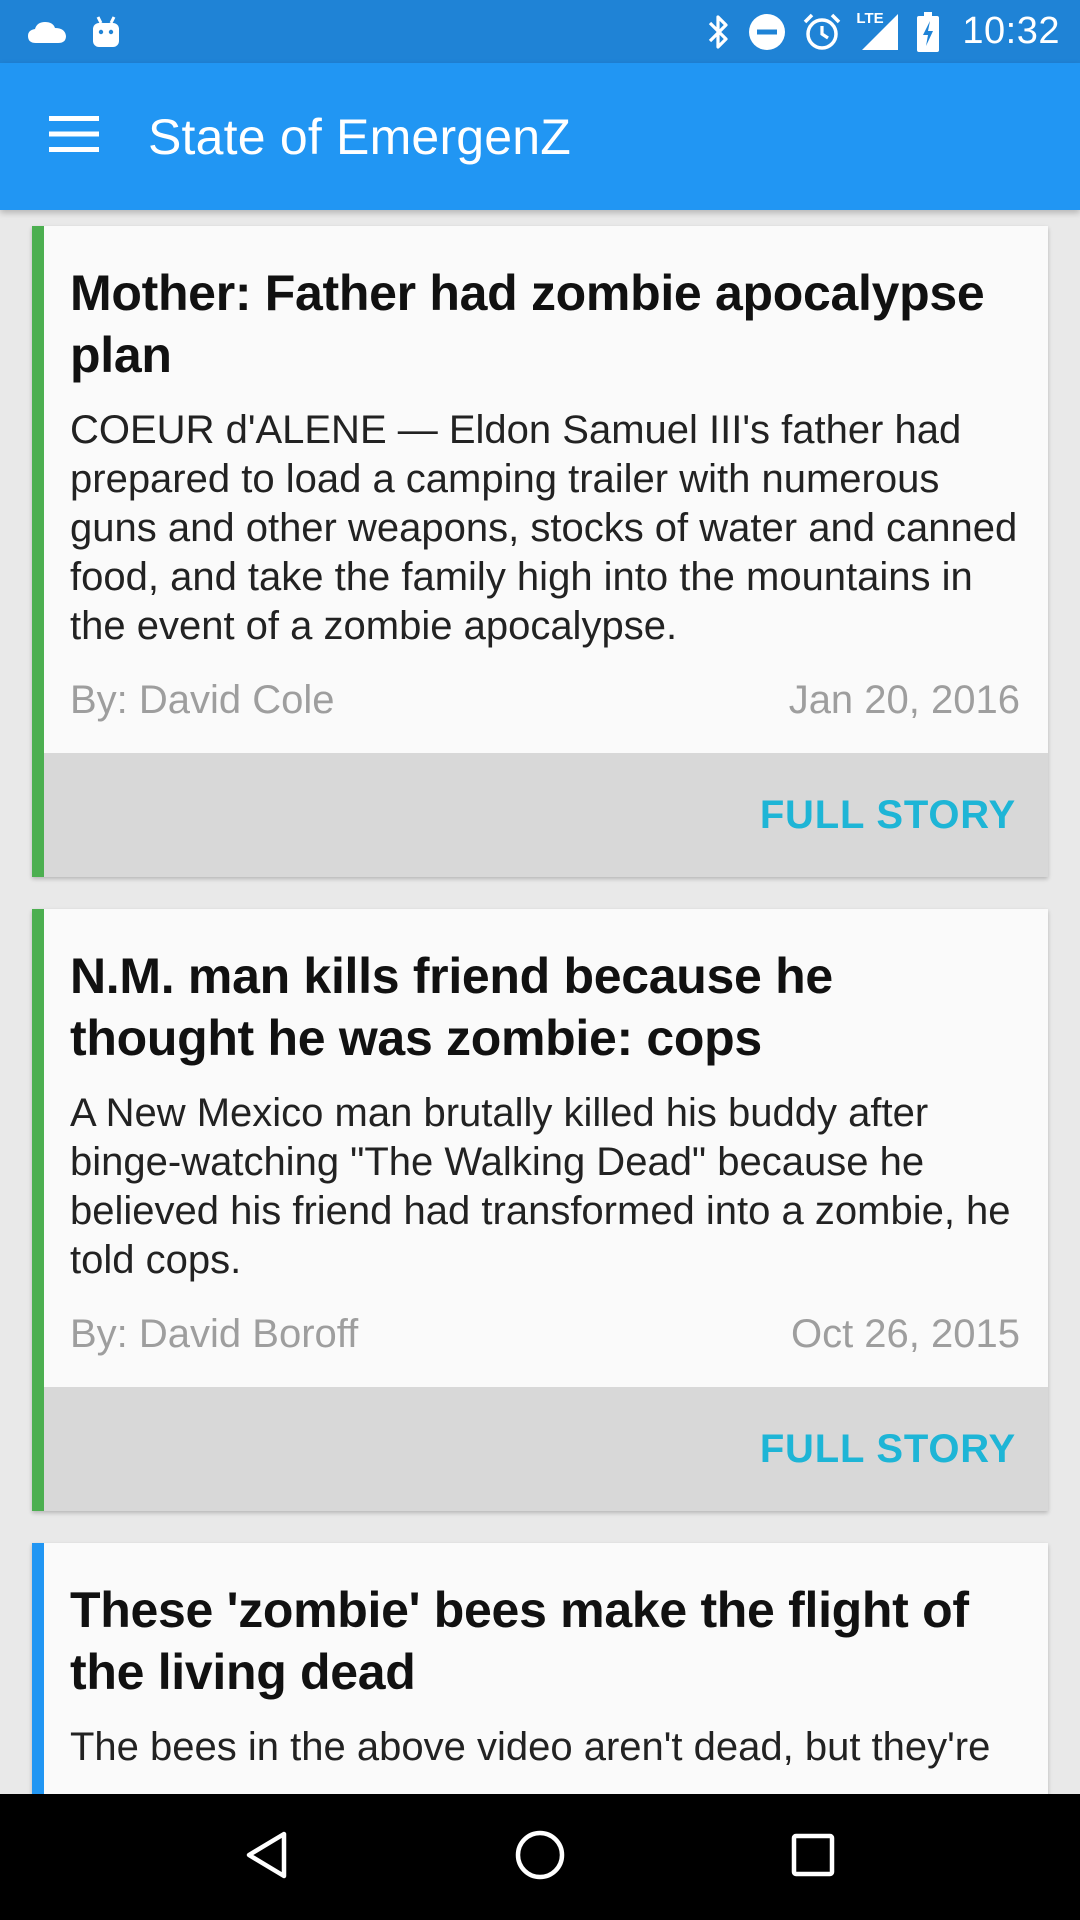  I want to click on alarm-icon, so click(822, 32).